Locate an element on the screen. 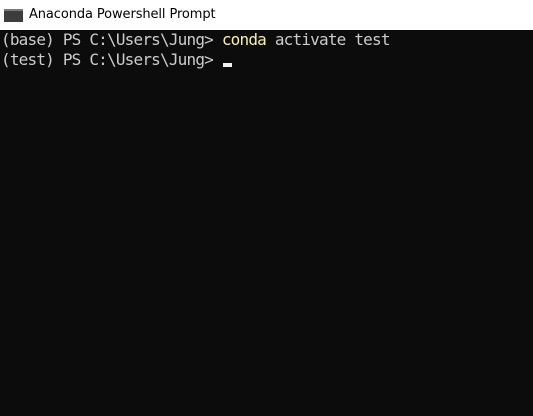  title-bar: Anaconda Powershell Prompt is located at coordinates (266, 15).